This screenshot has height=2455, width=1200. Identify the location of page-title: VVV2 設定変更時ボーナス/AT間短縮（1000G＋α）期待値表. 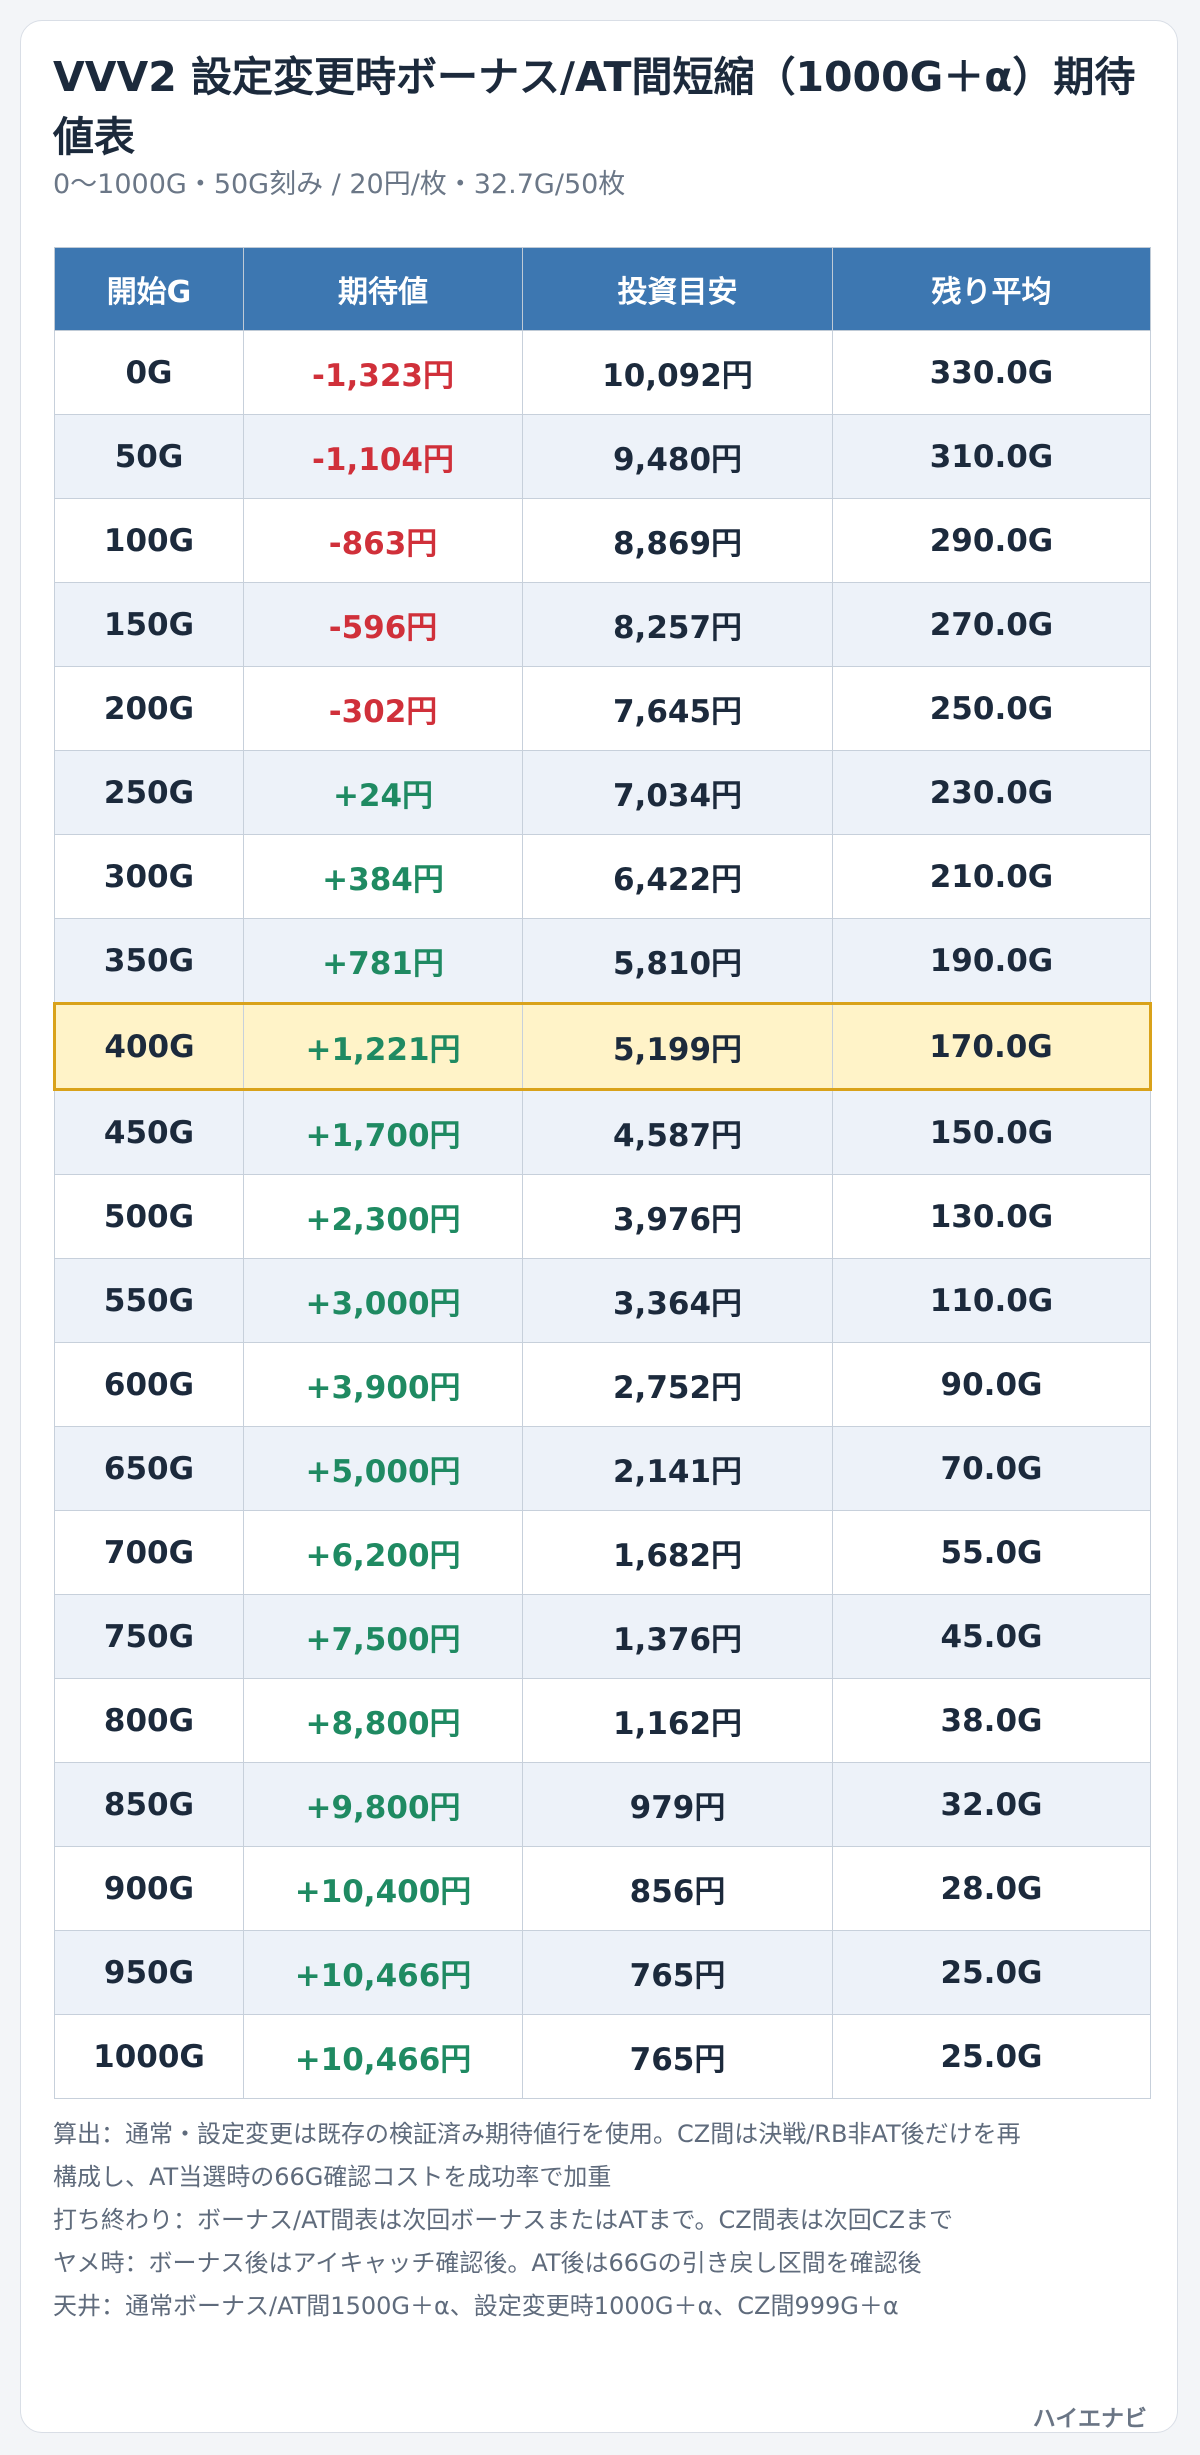
(594, 107).